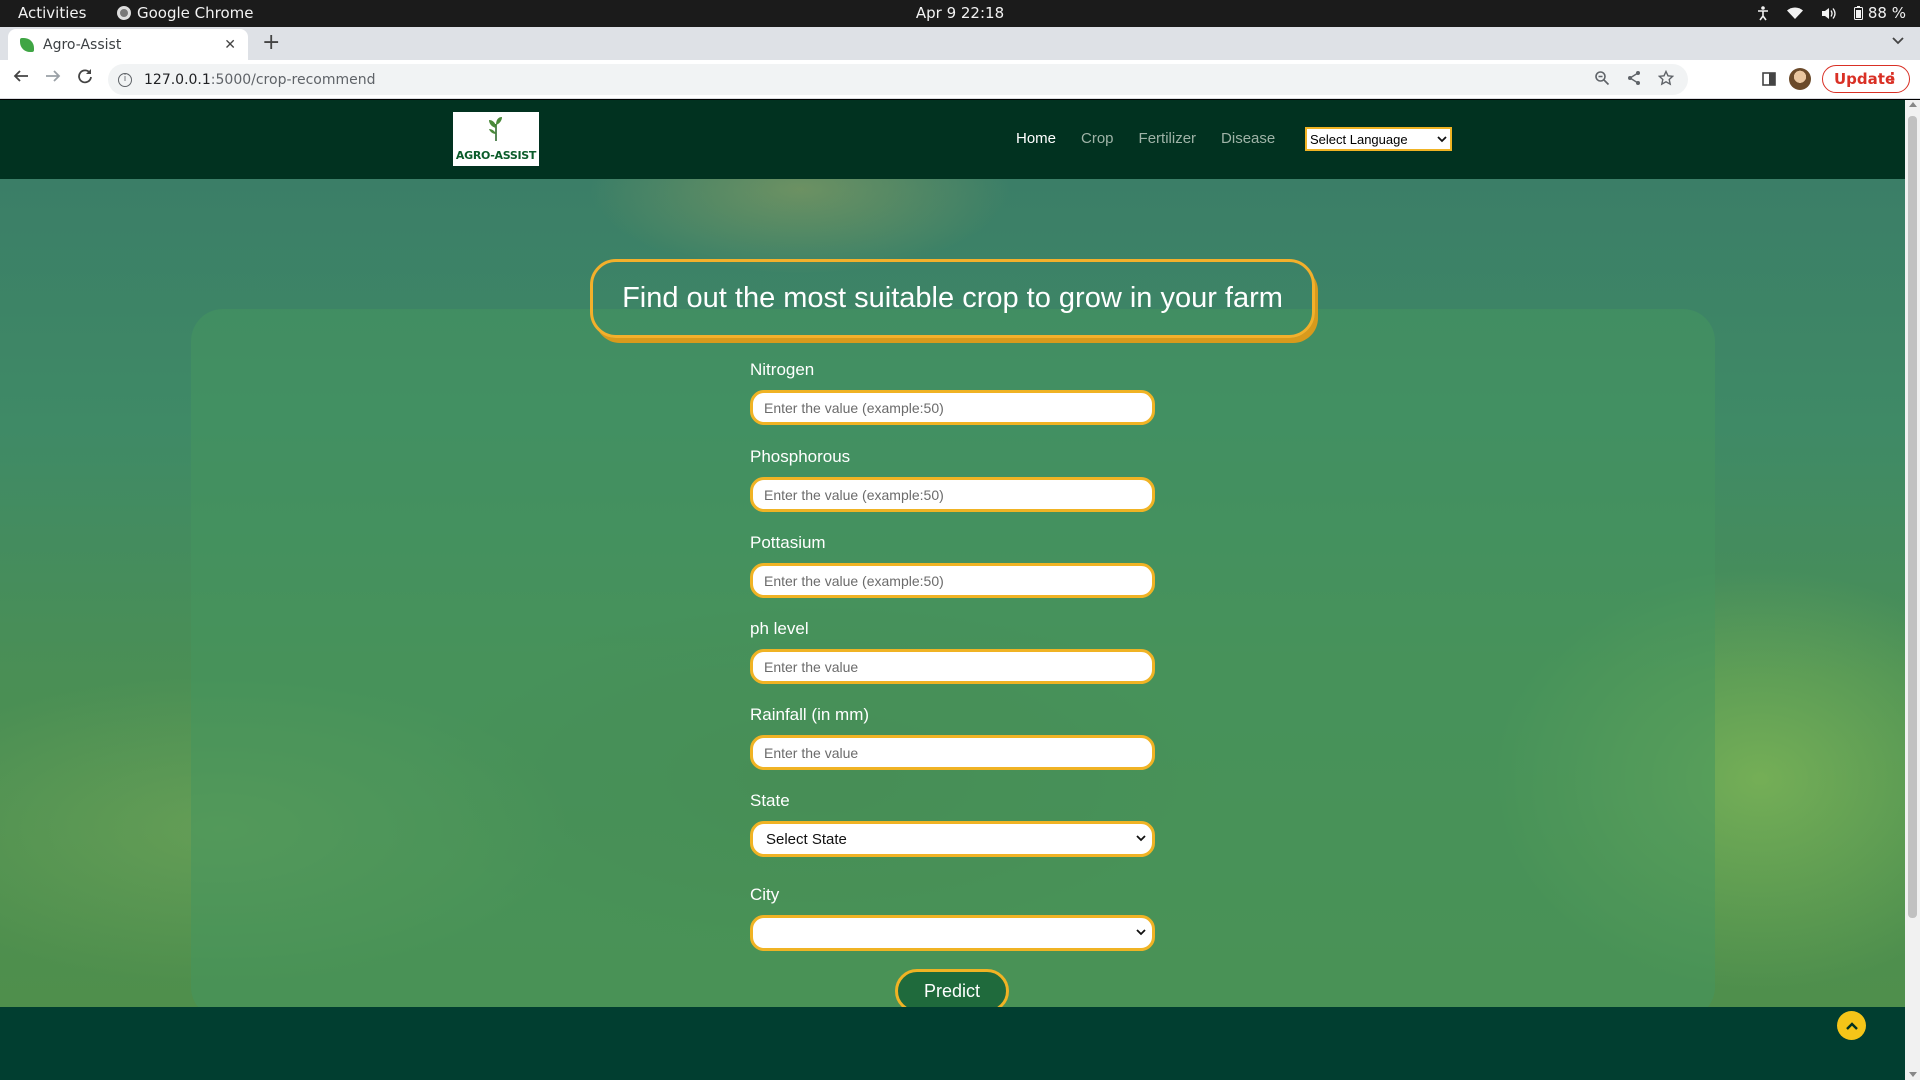 The height and width of the screenshot is (1080, 1920). What do you see at coordinates (952, 1043) in the screenshot?
I see `site-footer` at bounding box center [952, 1043].